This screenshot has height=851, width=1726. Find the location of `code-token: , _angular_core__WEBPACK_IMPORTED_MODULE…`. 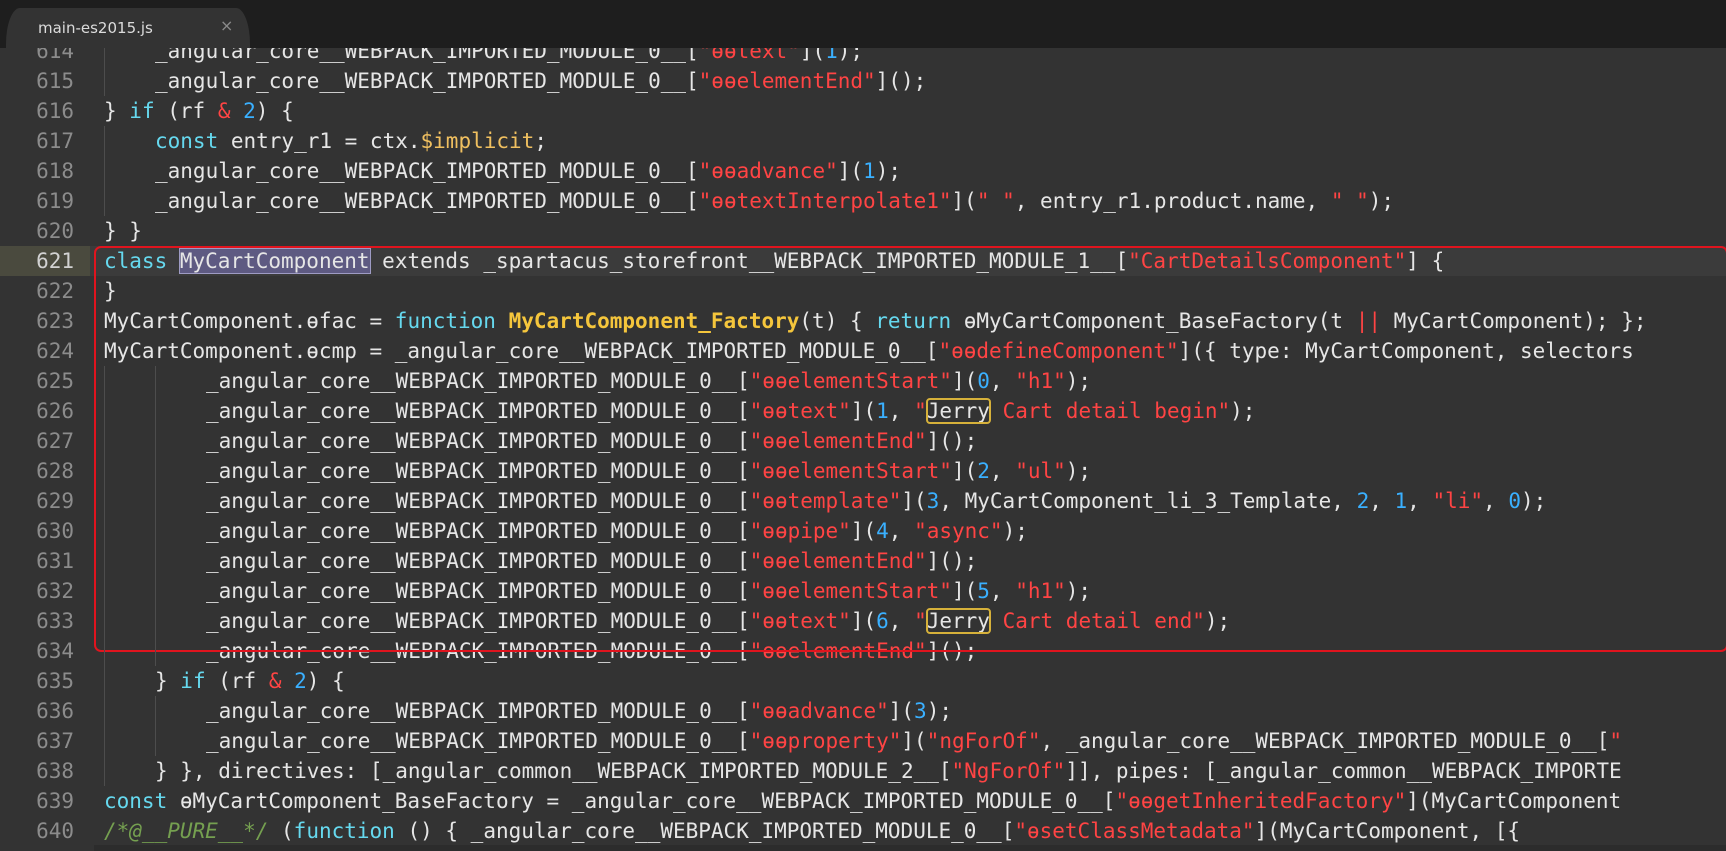

code-token: , _angular_core__WEBPACK_IMPORTED_MODULE… is located at coordinates (1325, 741).